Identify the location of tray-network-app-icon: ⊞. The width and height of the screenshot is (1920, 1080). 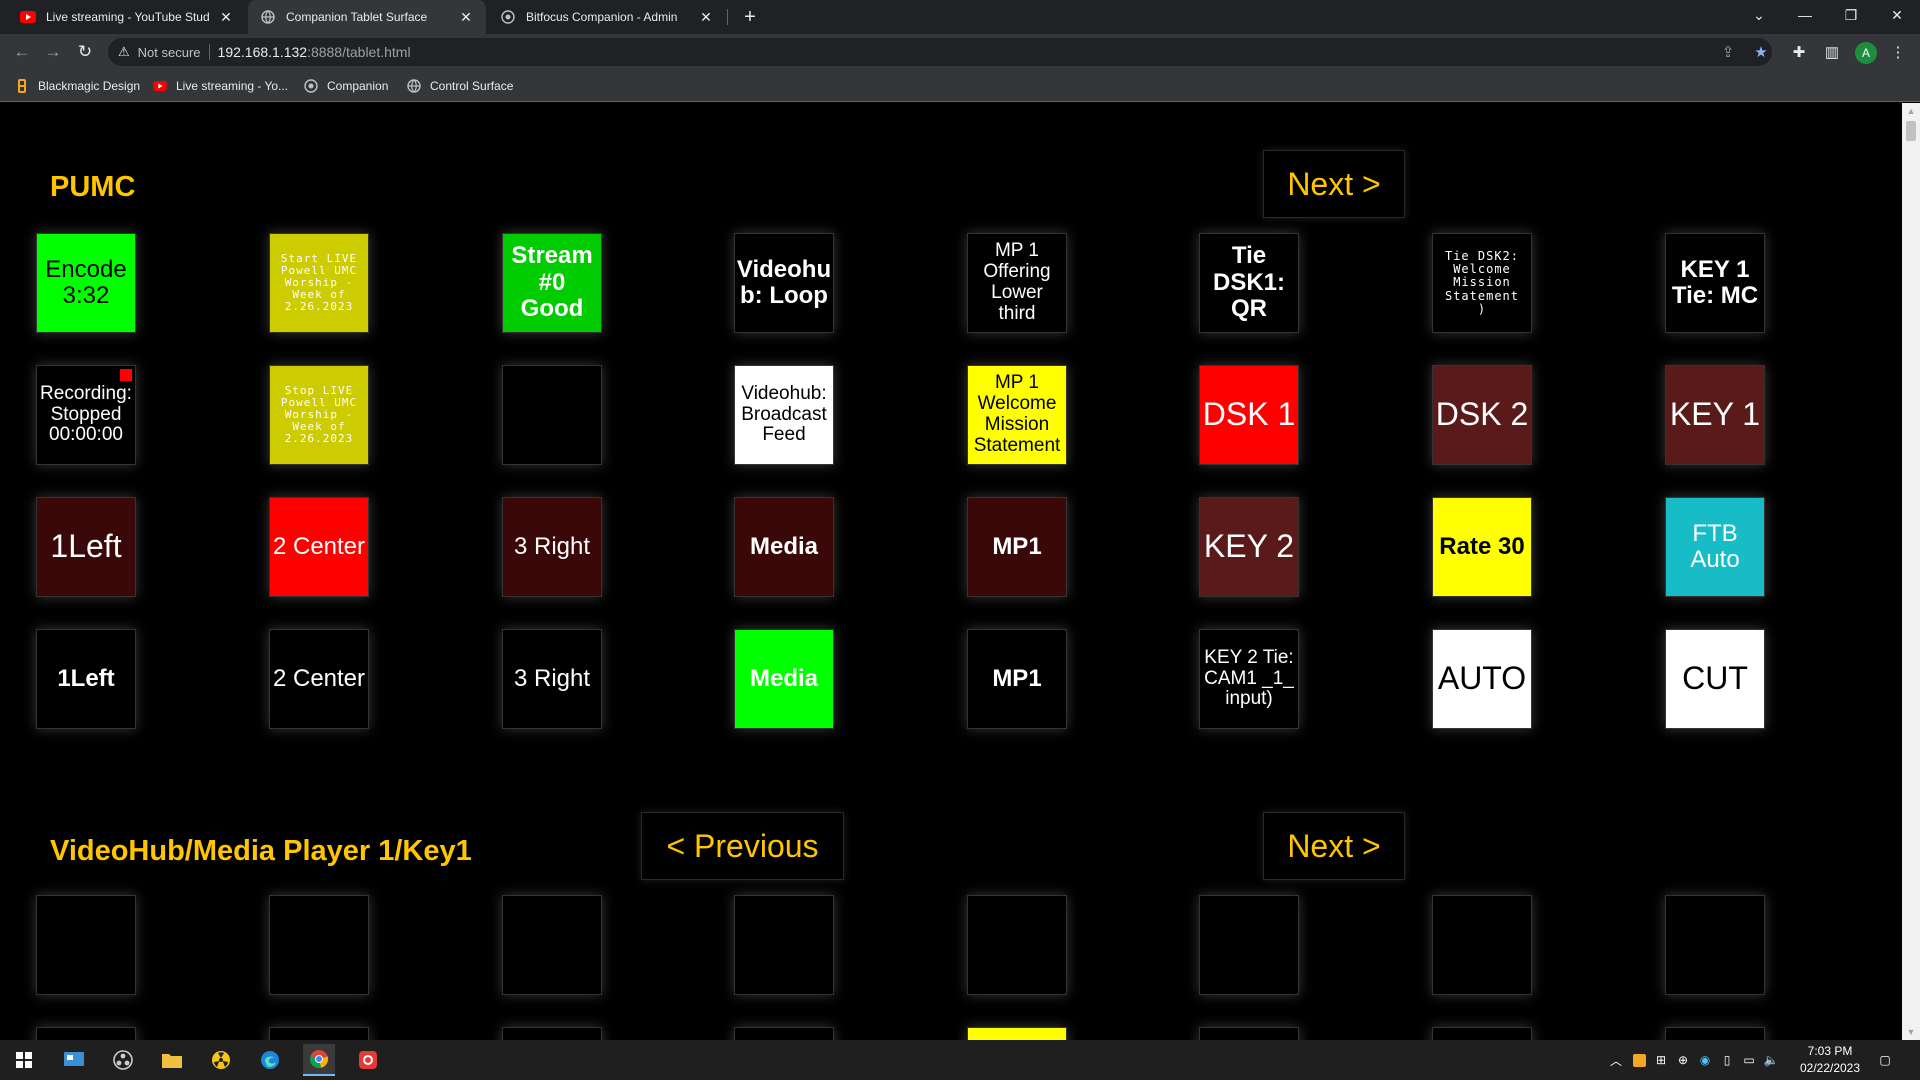
(1661, 1060).